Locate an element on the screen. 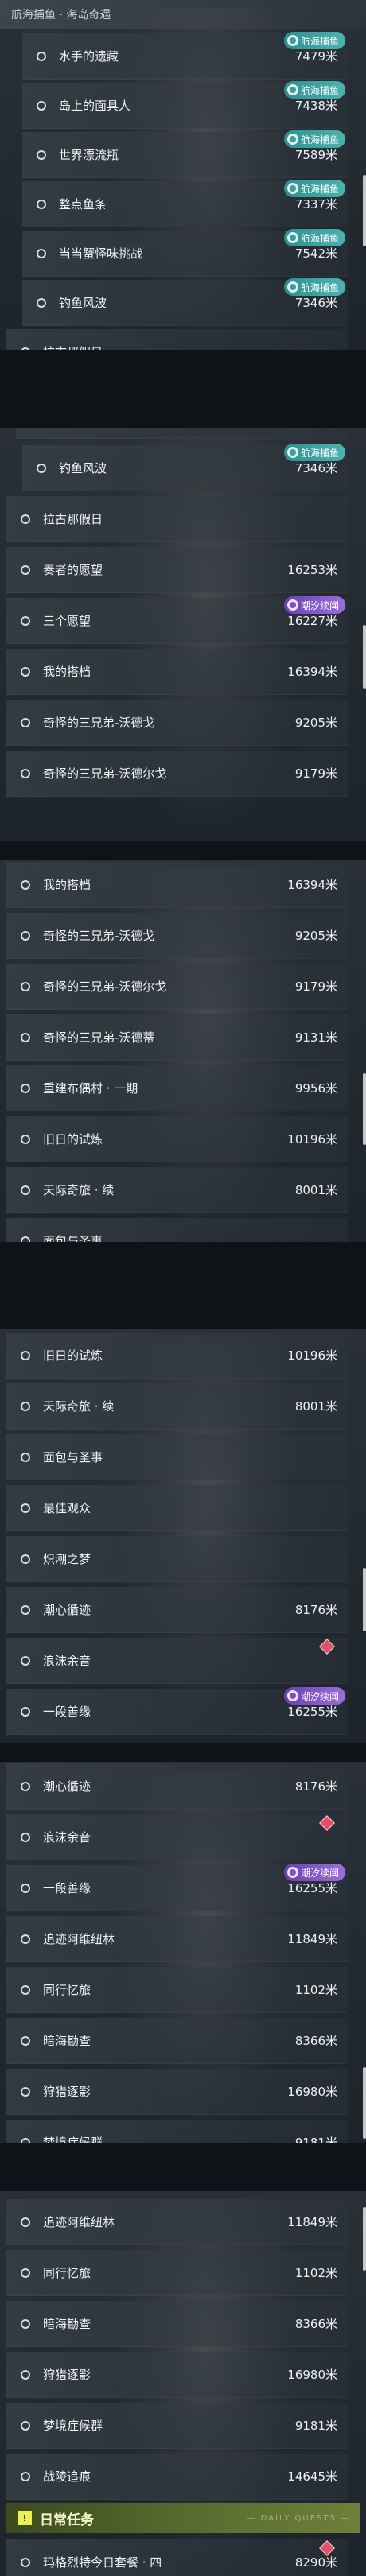  quest-row-mage: 玛格烈特今日套餐 · 四 8290米 is located at coordinates (177, 2558).